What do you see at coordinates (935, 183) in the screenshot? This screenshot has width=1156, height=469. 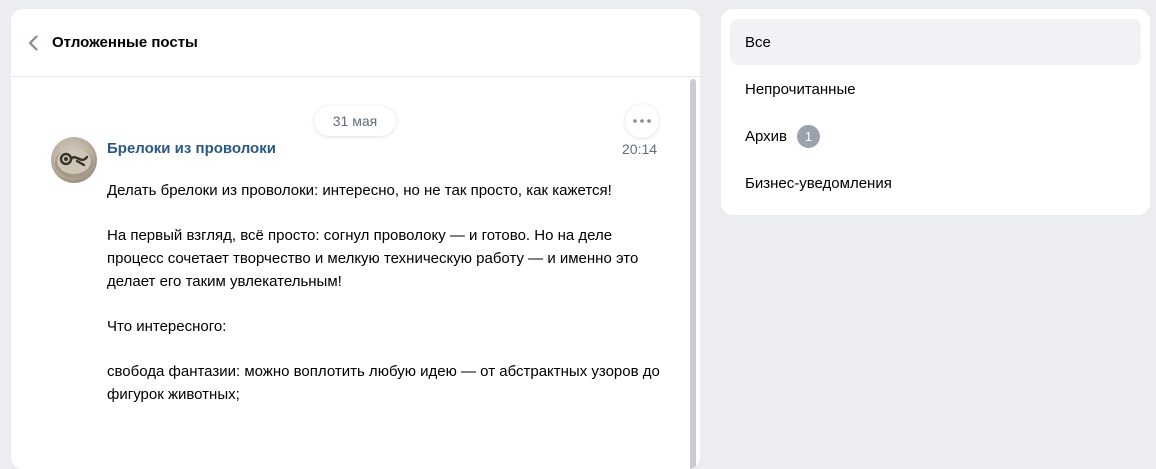 I see `sidebar-item-business-notifications: Бизнес-уведомления` at bounding box center [935, 183].